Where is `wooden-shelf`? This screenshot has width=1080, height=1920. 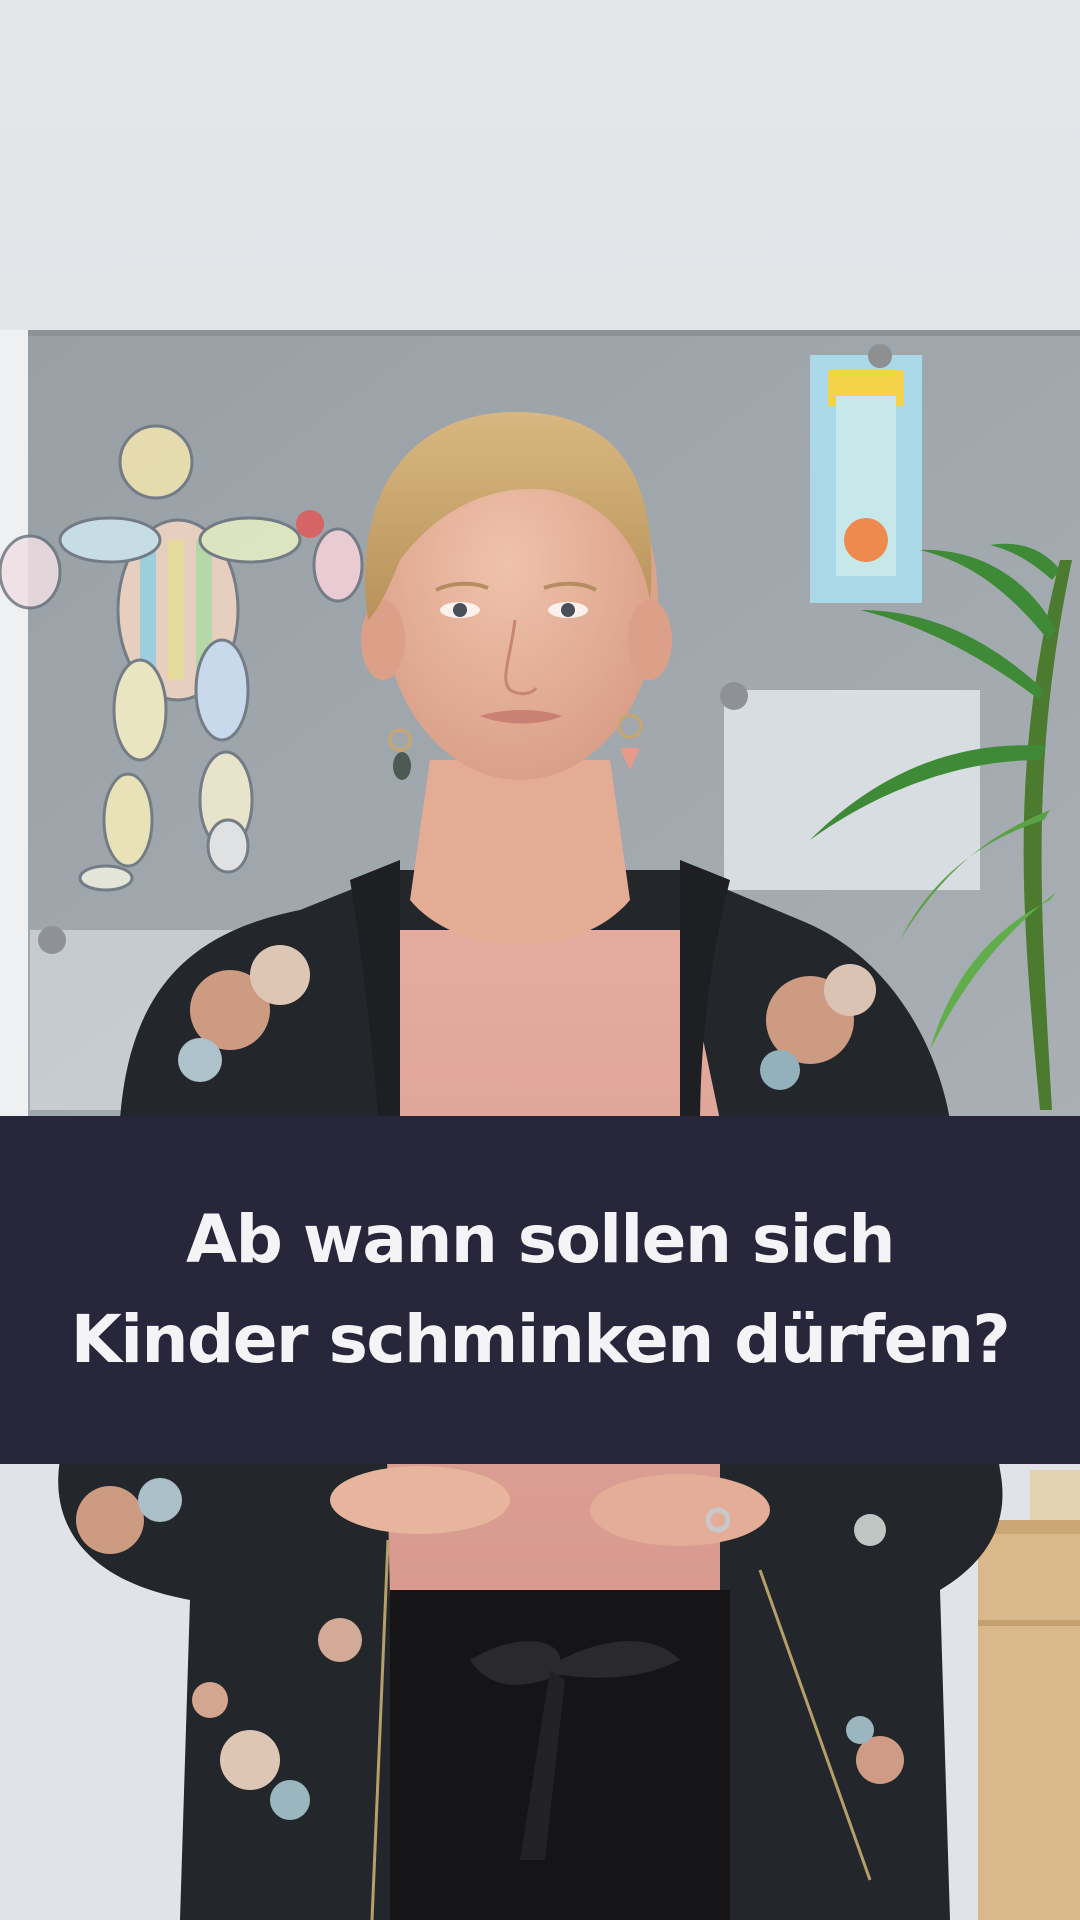
wooden-shelf is located at coordinates (1029, 1720).